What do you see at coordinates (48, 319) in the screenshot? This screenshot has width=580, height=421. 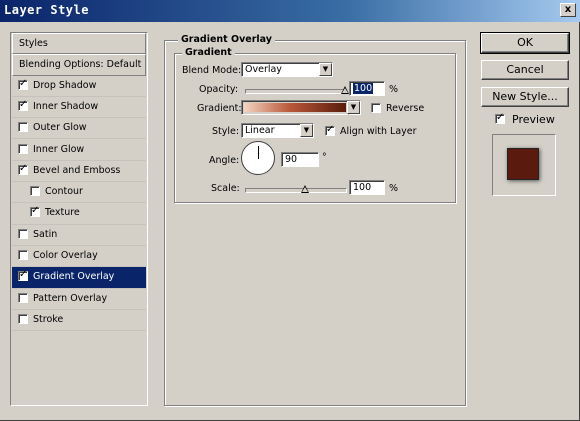 I see `sidebar-item-label: Stroke` at bounding box center [48, 319].